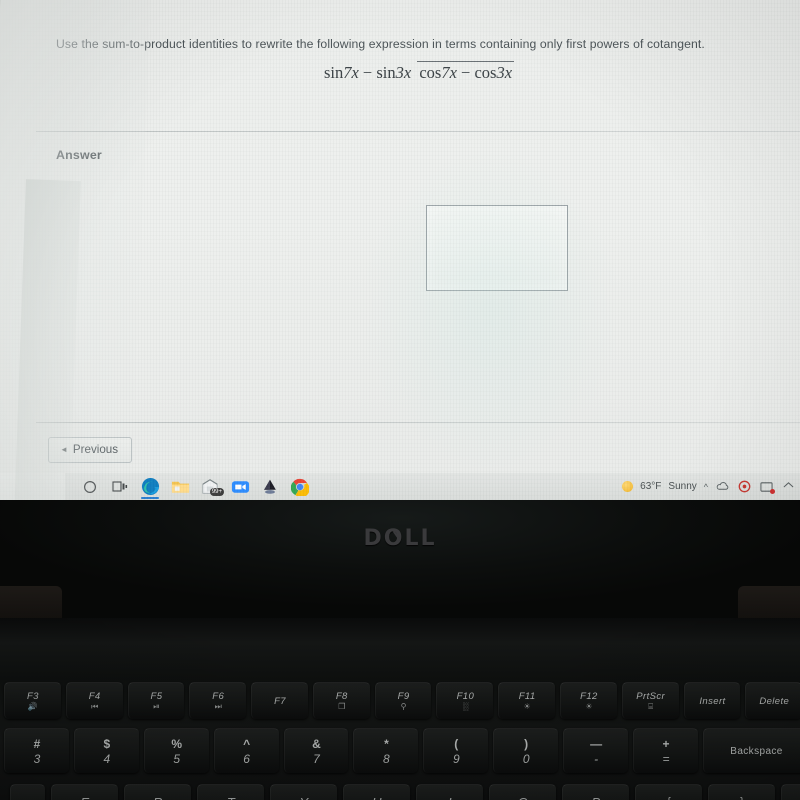 The height and width of the screenshot is (800, 800). Describe the element at coordinates (668, 792) in the screenshot. I see `key-bracket-0: {` at that location.